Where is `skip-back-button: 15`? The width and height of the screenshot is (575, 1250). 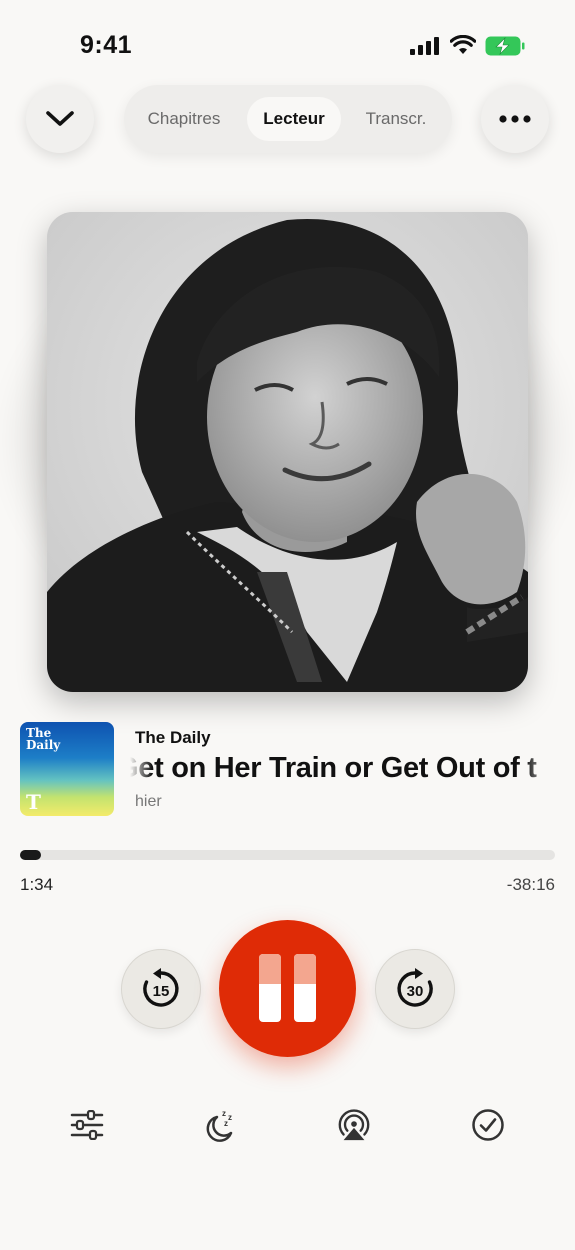
skip-back-button: 15 is located at coordinates (161, 989).